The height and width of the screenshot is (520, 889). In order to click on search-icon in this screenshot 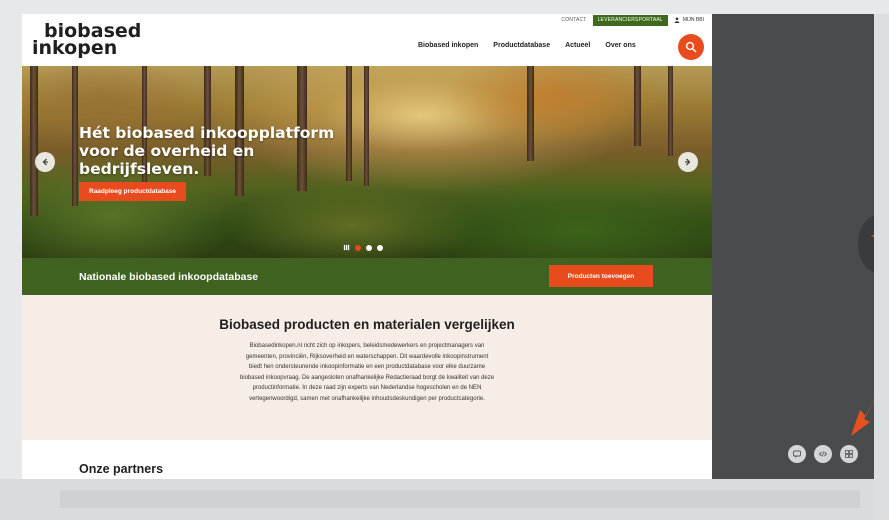, I will do `click(691, 47)`.